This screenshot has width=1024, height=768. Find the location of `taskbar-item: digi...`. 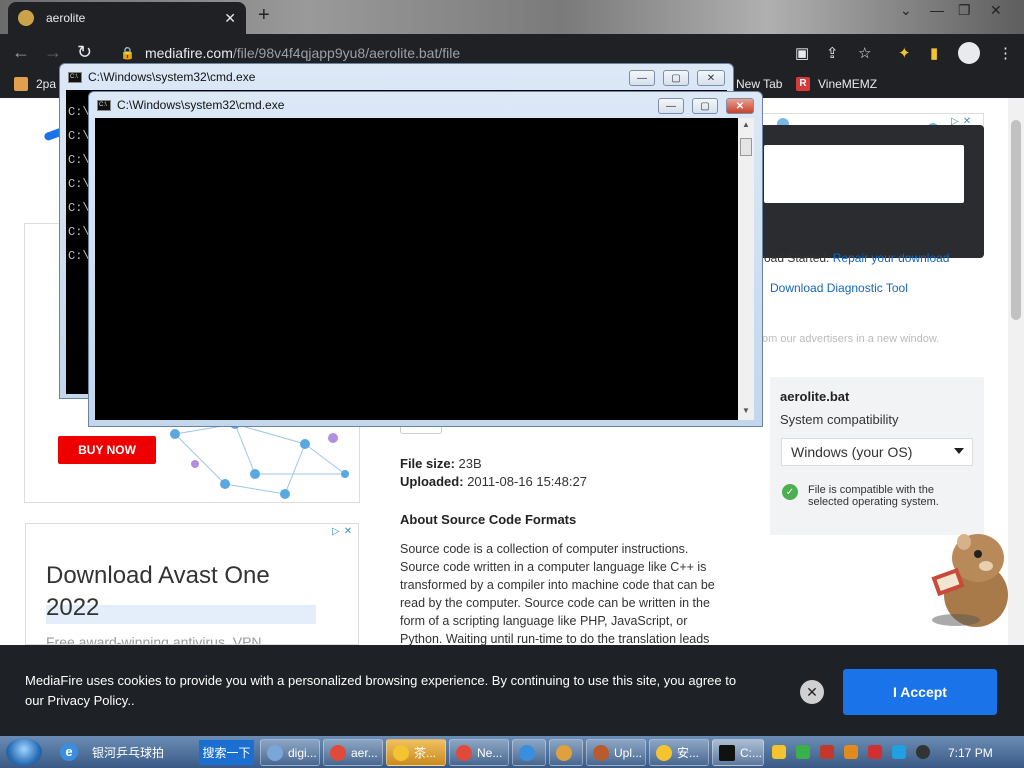

taskbar-item: digi... is located at coordinates (290, 752).